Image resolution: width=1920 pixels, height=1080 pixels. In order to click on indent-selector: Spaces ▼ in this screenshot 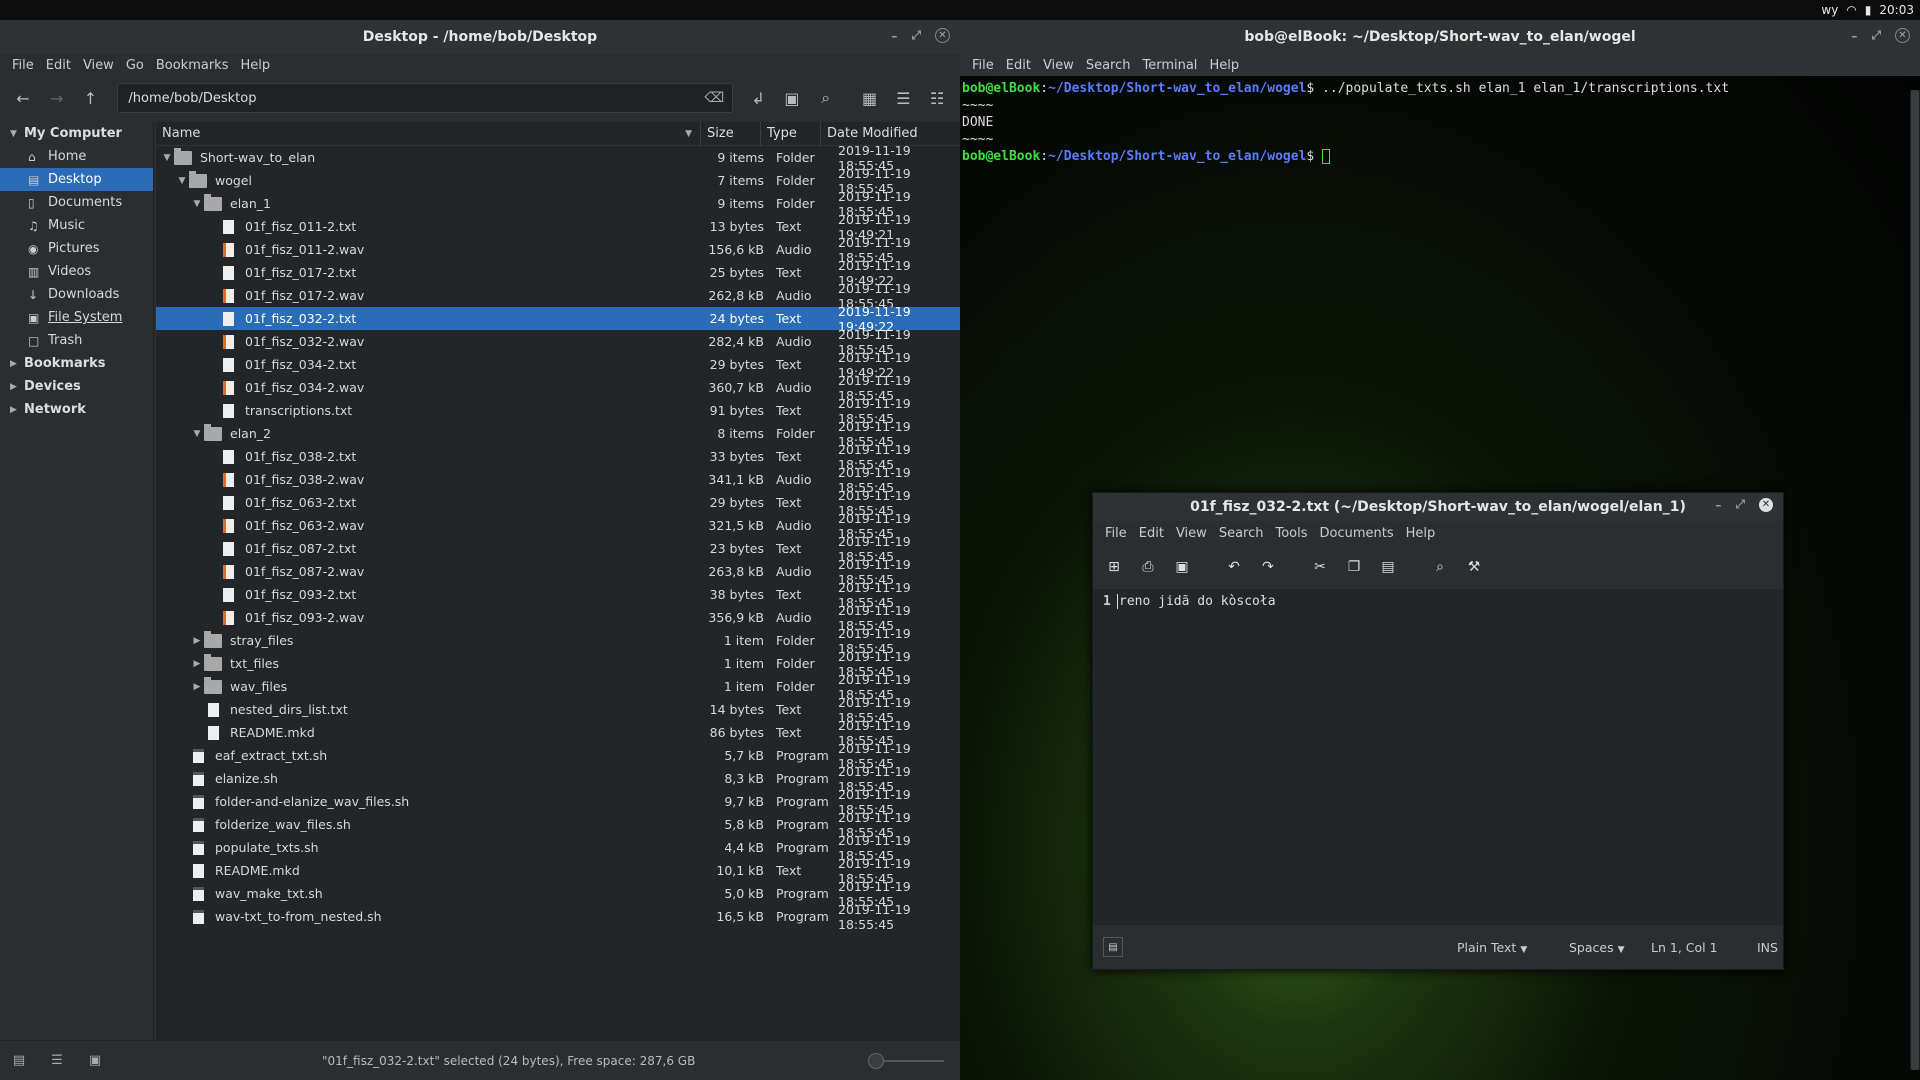, I will do `click(1597, 947)`.